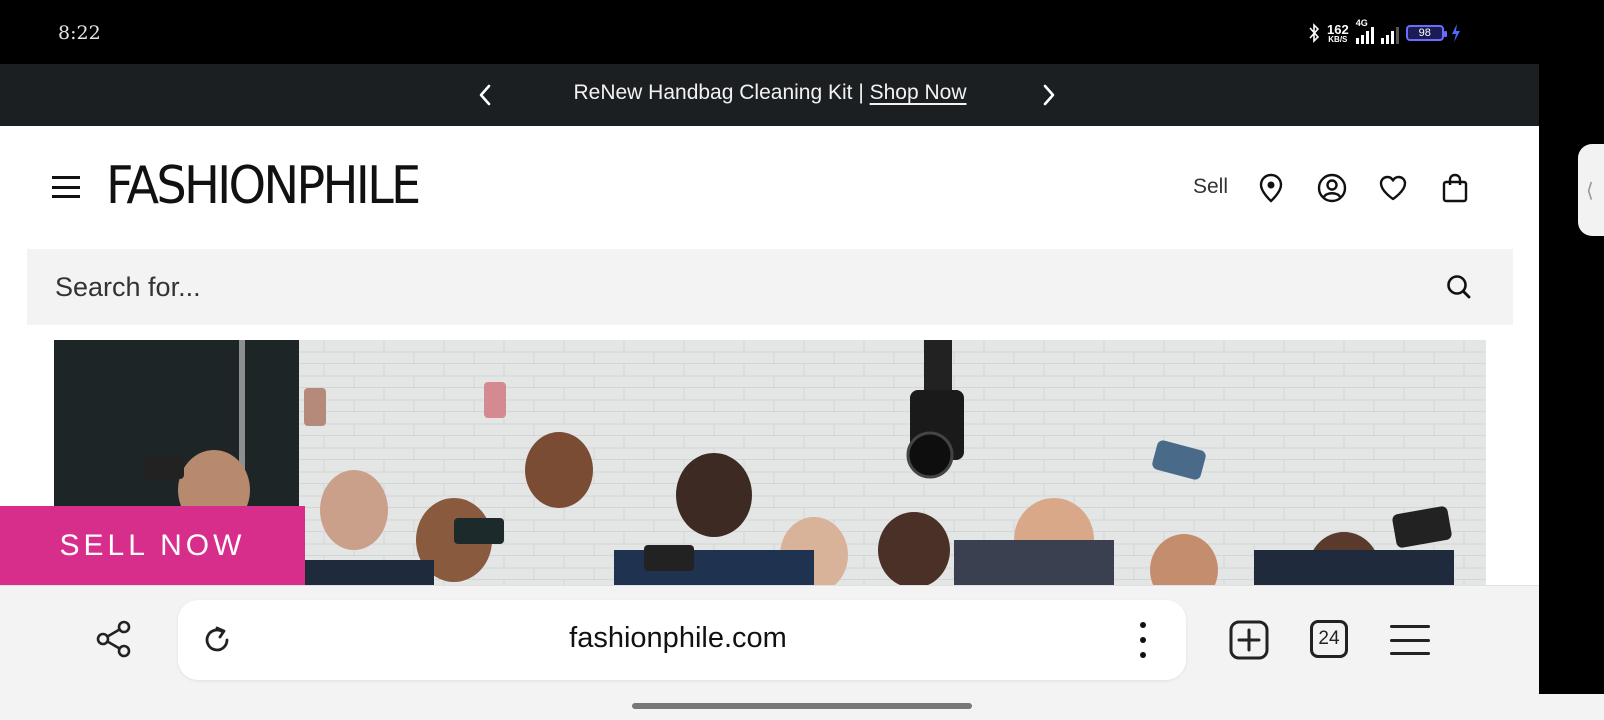 The height and width of the screenshot is (720, 1604). What do you see at coordinates (1410, 640) in the screenshot?
I see `browser-menu-icon` at bounding box center [1410, 640].